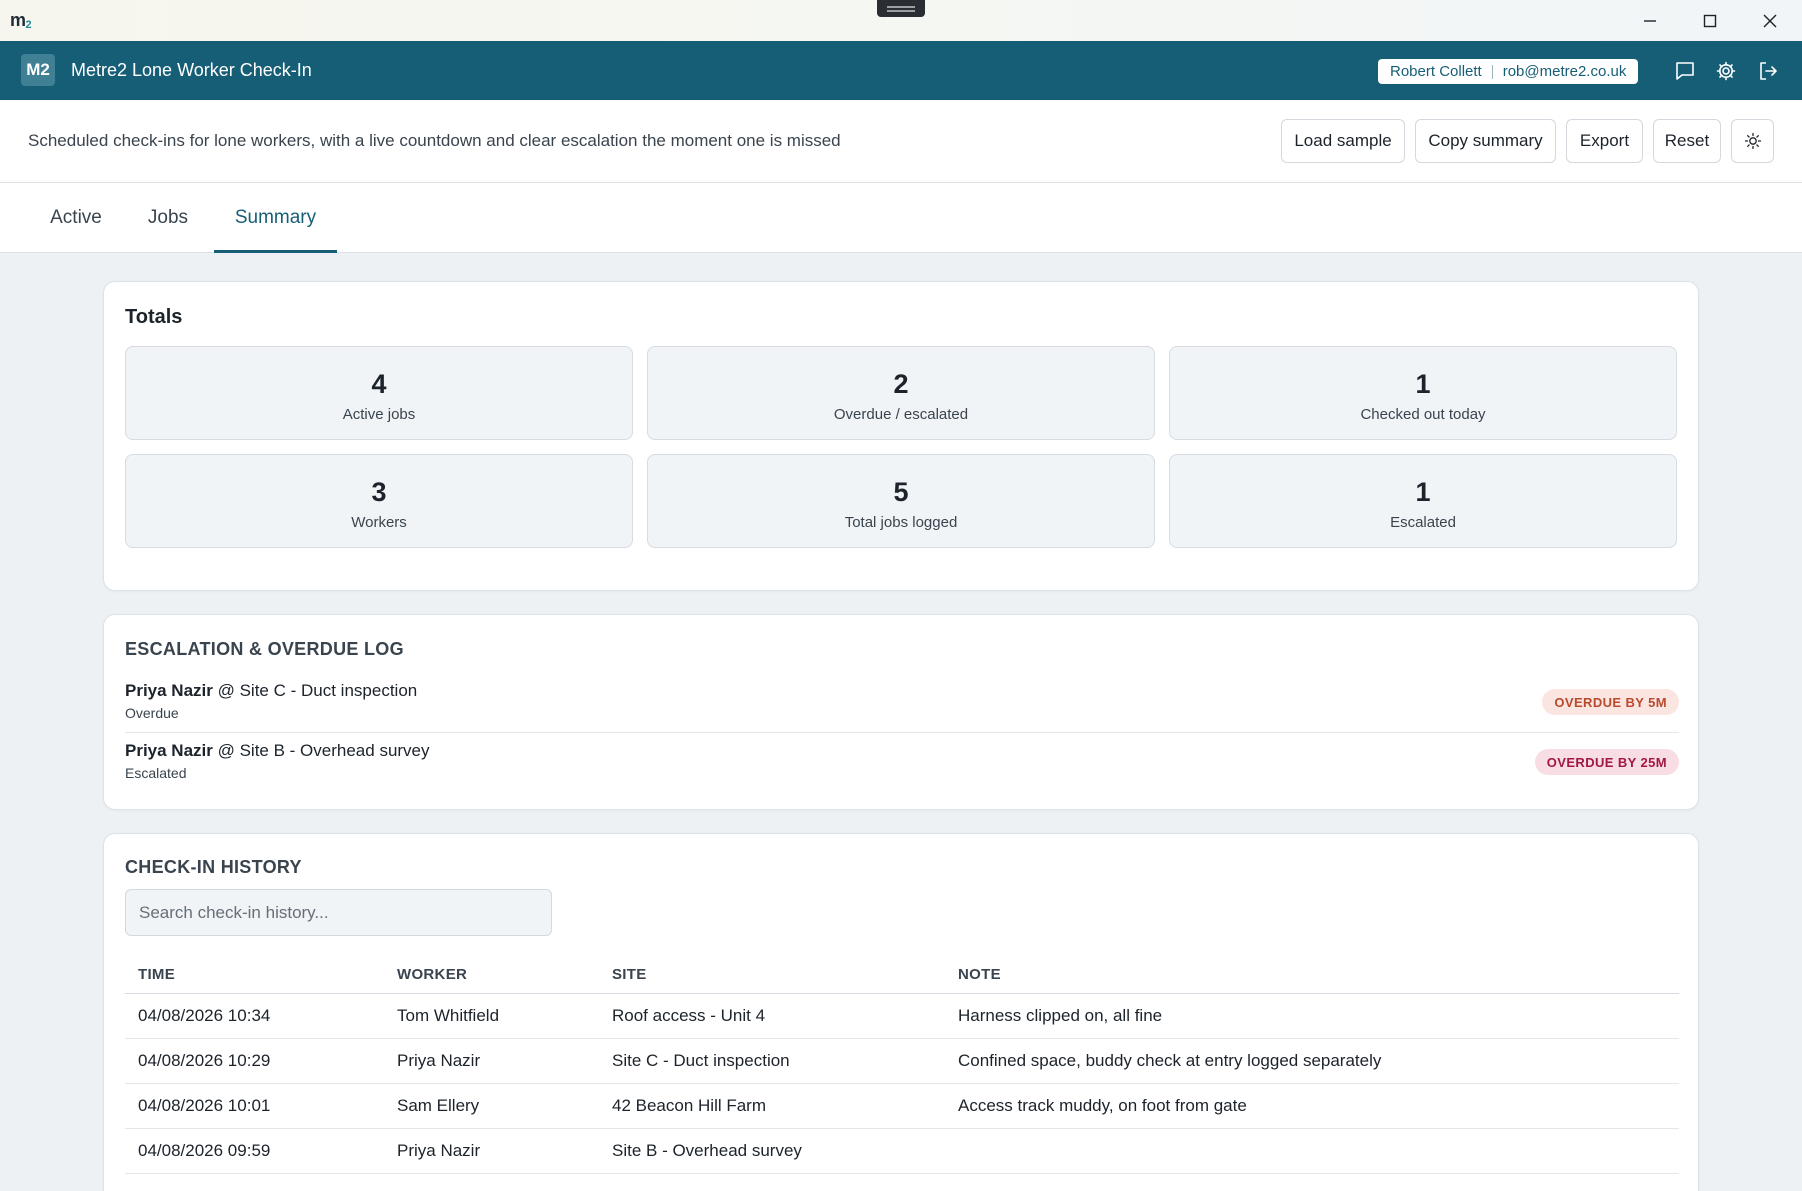 The width and height of the screenshot is (1802, 1191). What do you see at coordinates (1312, 1106) in the screenshot?
I see `cell-note: Access track muddy, on foot from gate` at bounding box center [1312, 1106].